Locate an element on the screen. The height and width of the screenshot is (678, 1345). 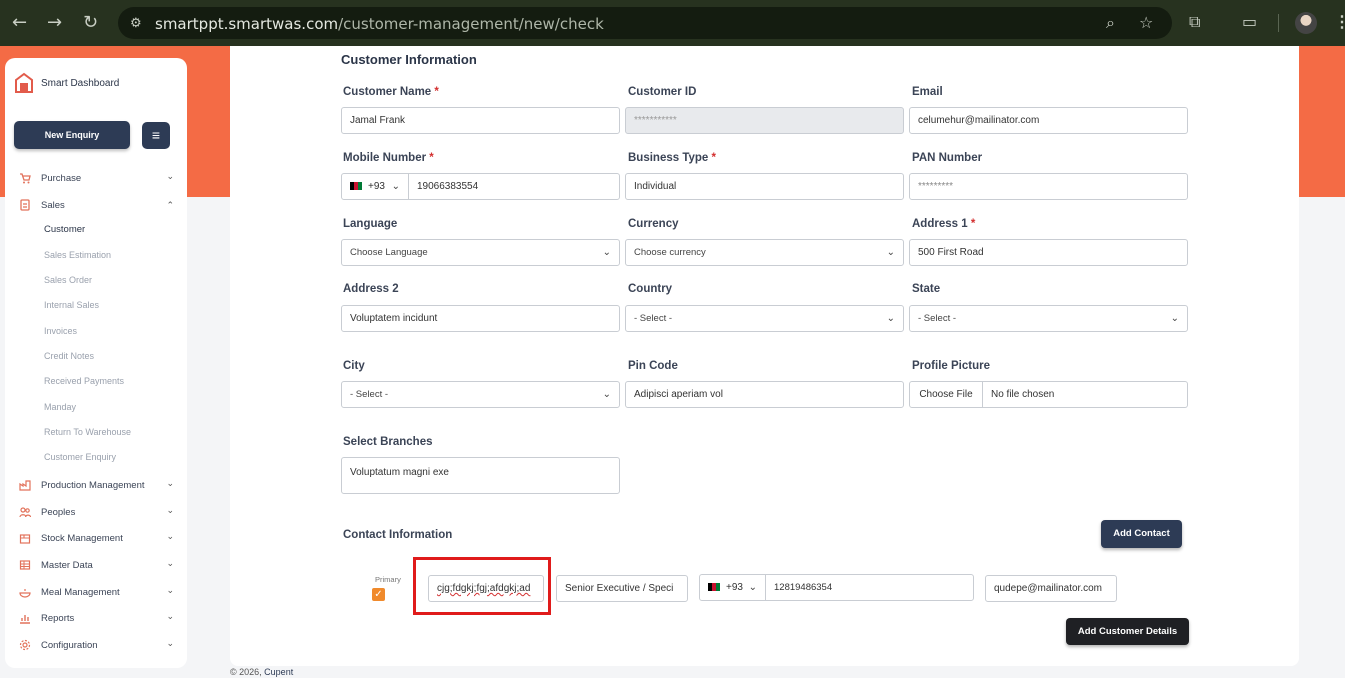
address2-label: Address 2 is located at coordinates (371, 289).